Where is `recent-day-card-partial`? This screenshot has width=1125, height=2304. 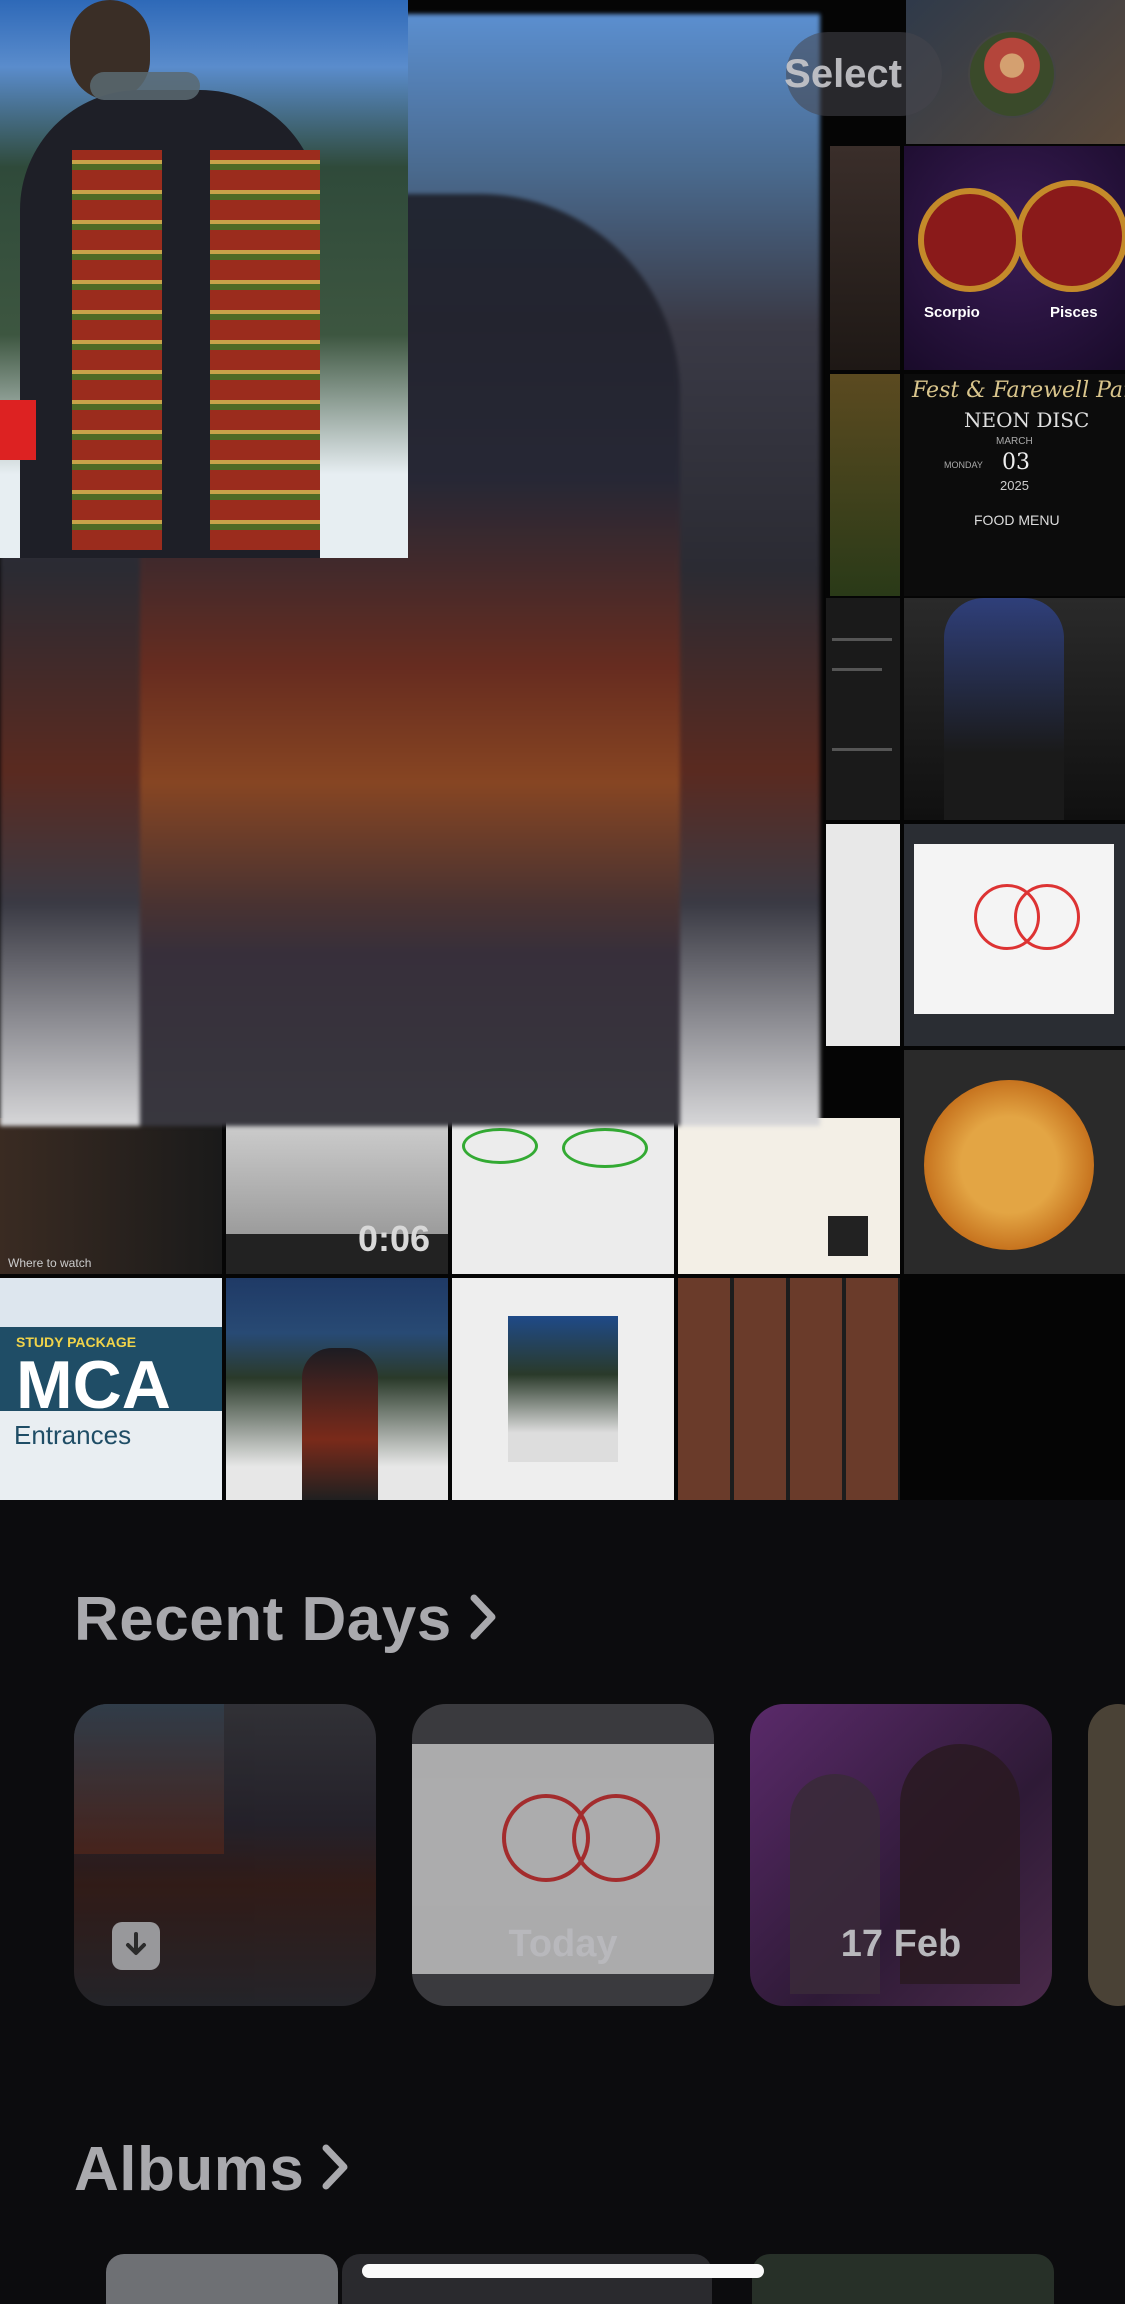
recent-day-card-partial is located at coordinates (1106, 1855).